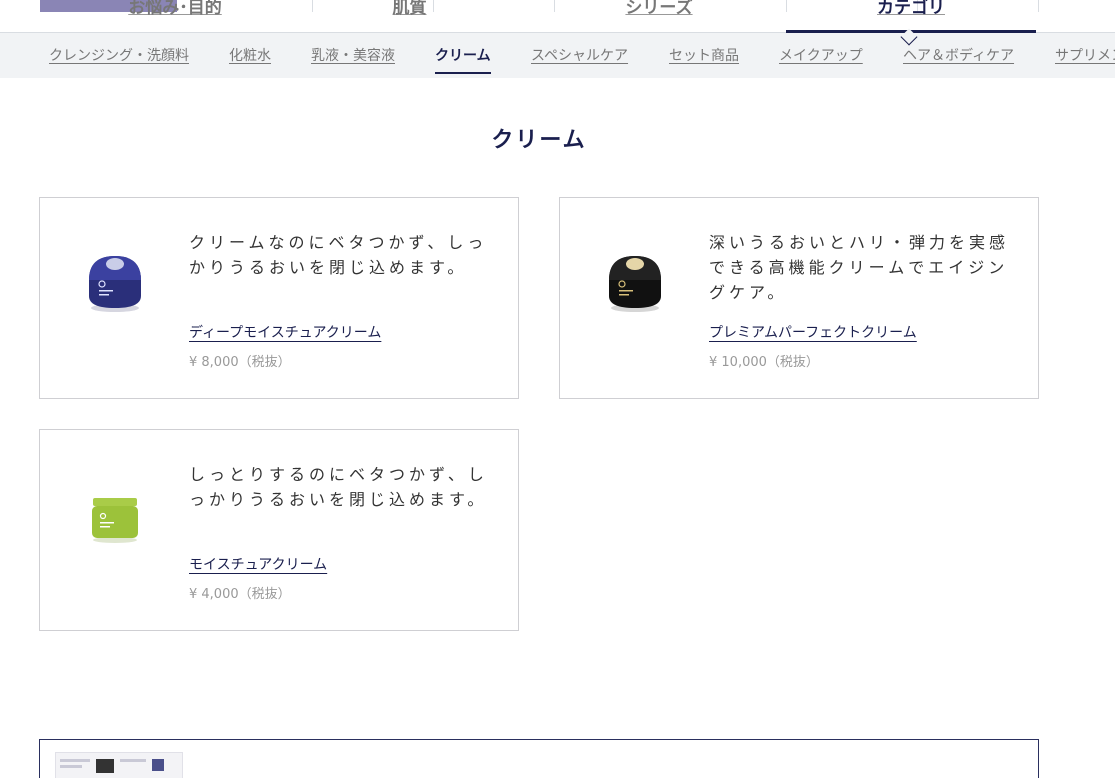  Describe the element at coordinates (258, 564) in the screenshot. I see `product-name-link: モイスチュアクリーム` at that location.